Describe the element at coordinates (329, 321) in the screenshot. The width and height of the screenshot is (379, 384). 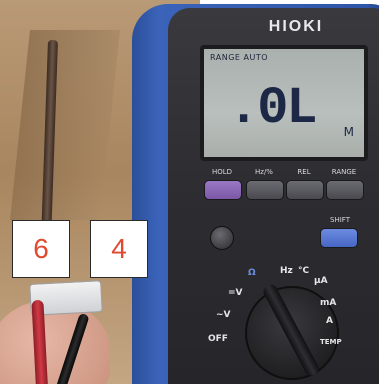
I see `dial-label-a: A` at that location.